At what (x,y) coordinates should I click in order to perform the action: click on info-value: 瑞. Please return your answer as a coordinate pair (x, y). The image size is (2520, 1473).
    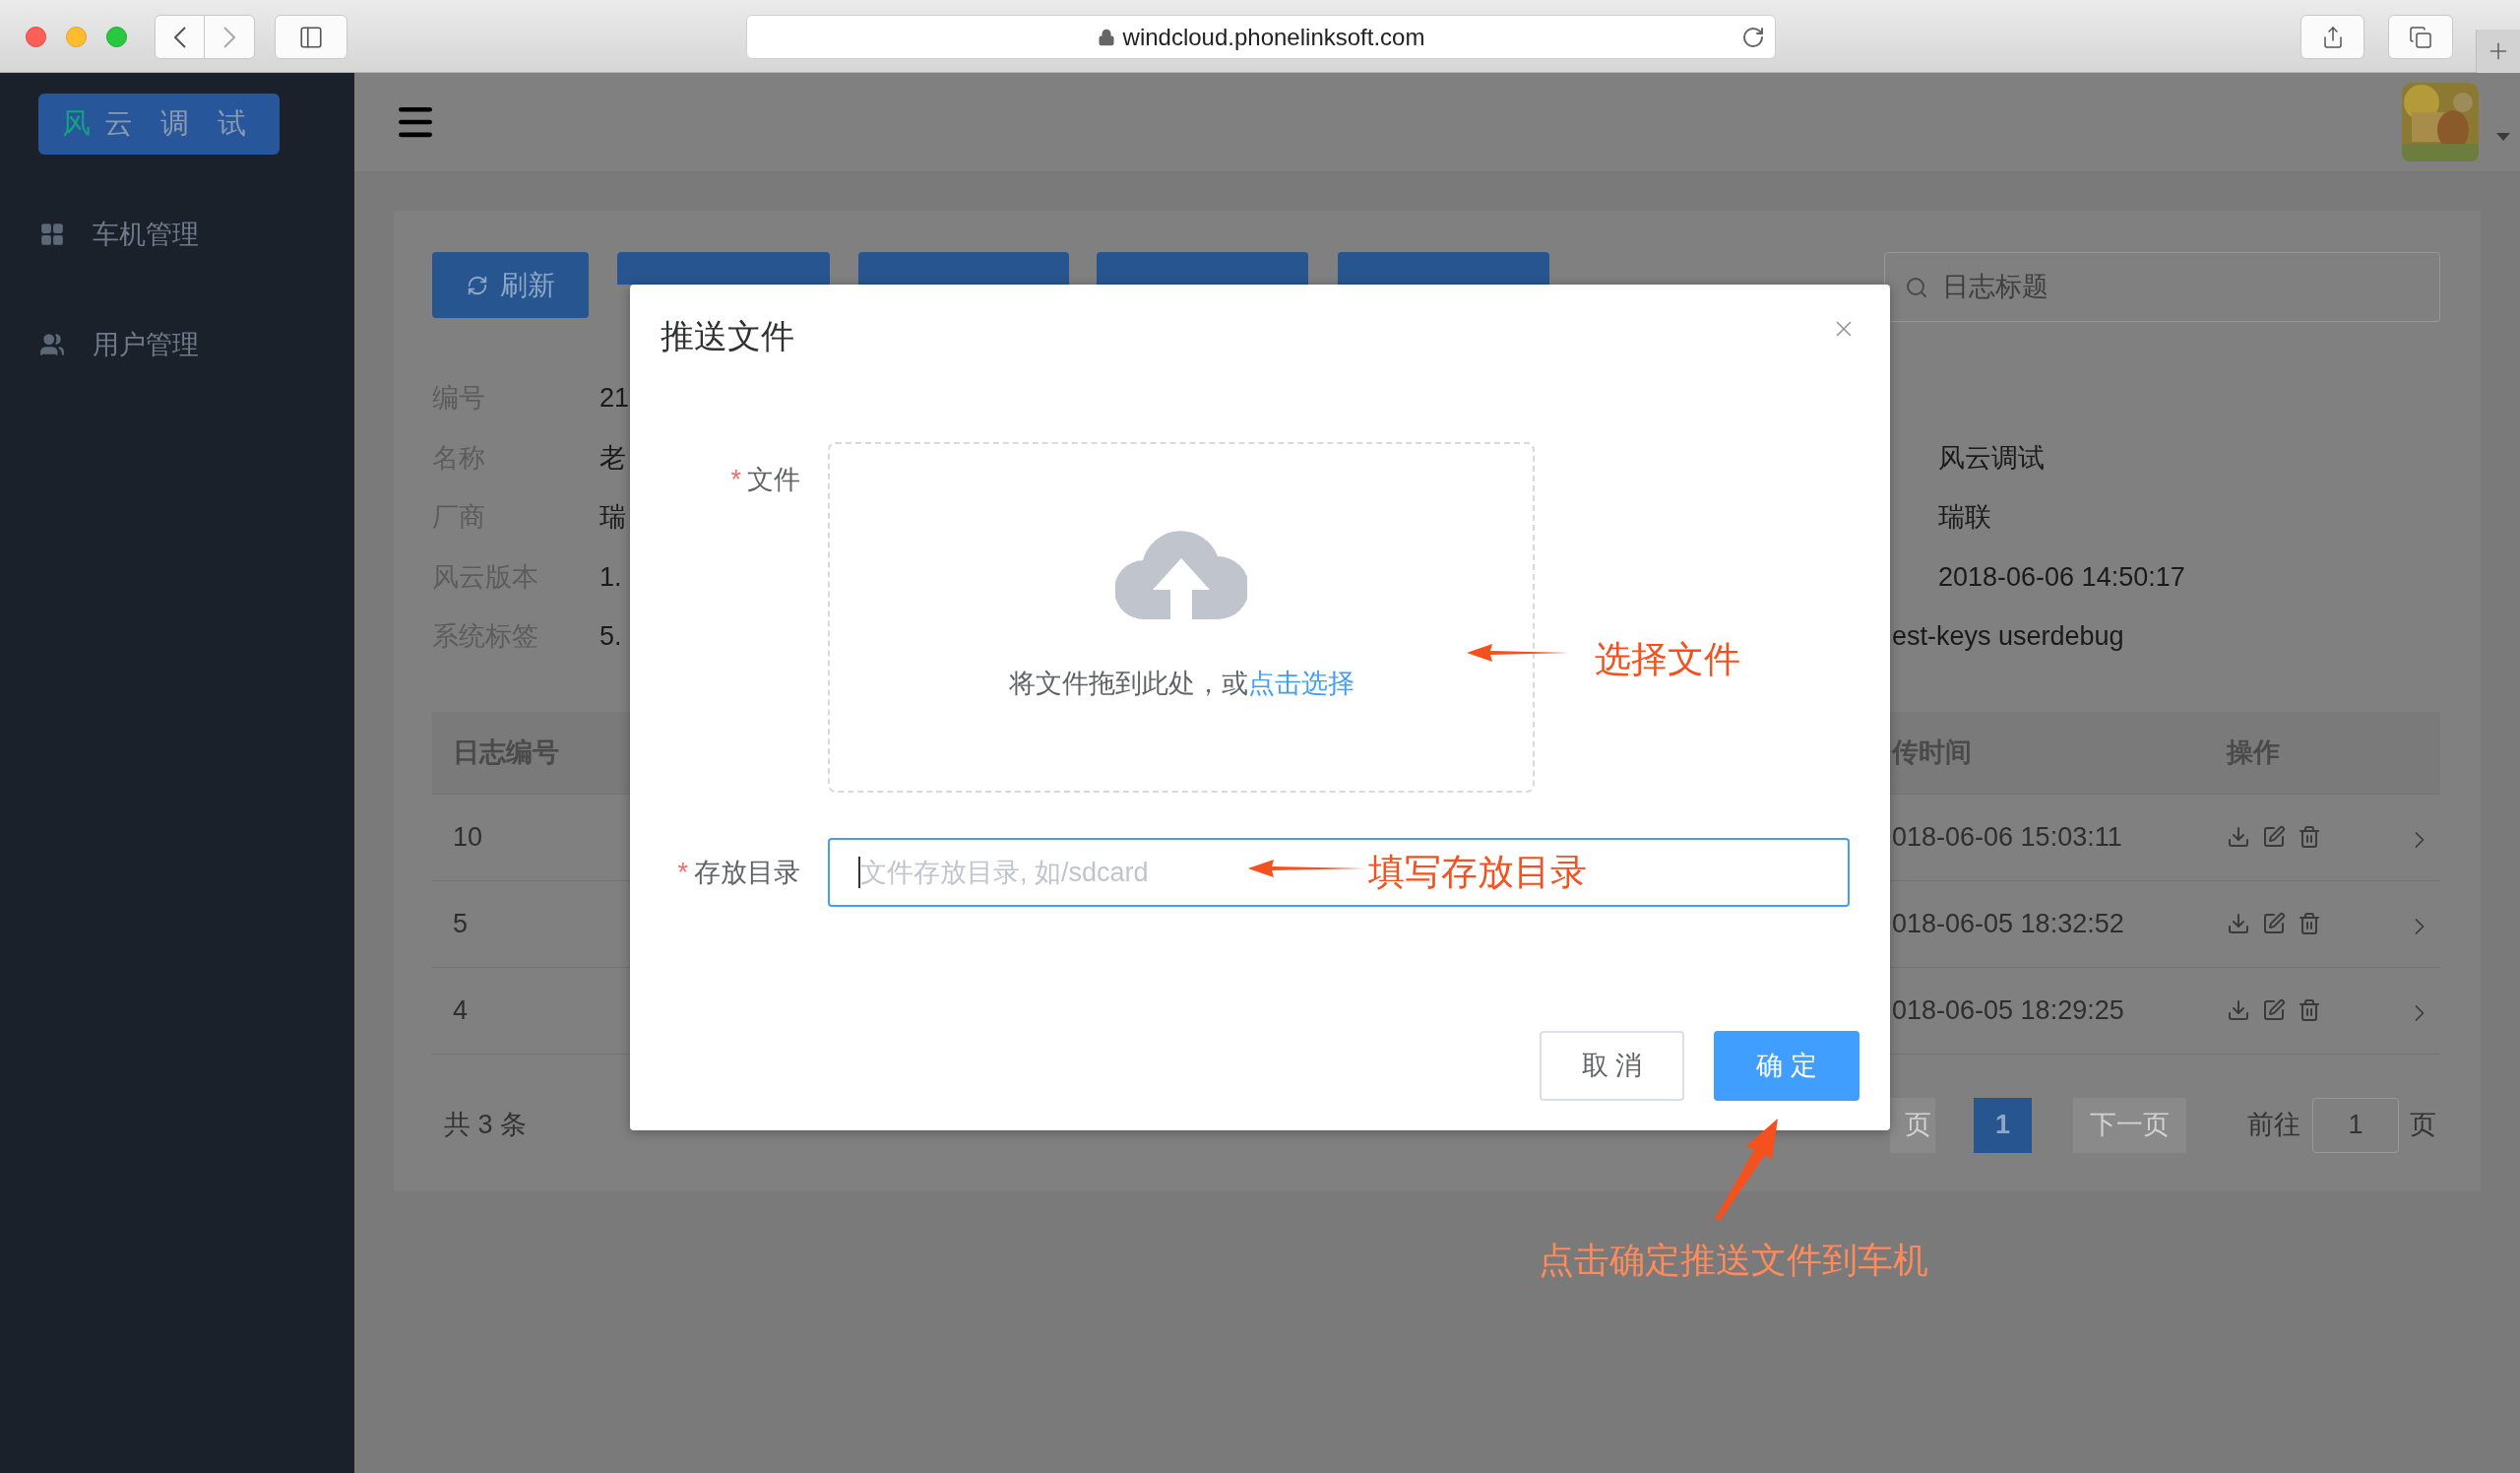
    Looking at the image, I should click on (612, 517).